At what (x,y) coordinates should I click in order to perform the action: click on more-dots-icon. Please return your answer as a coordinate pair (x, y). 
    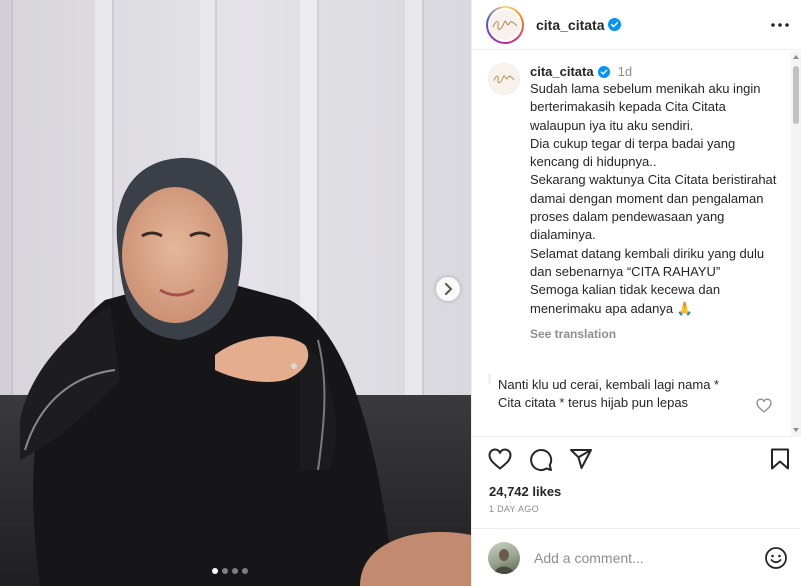
    Looking at the image, I should click on (780, 24).